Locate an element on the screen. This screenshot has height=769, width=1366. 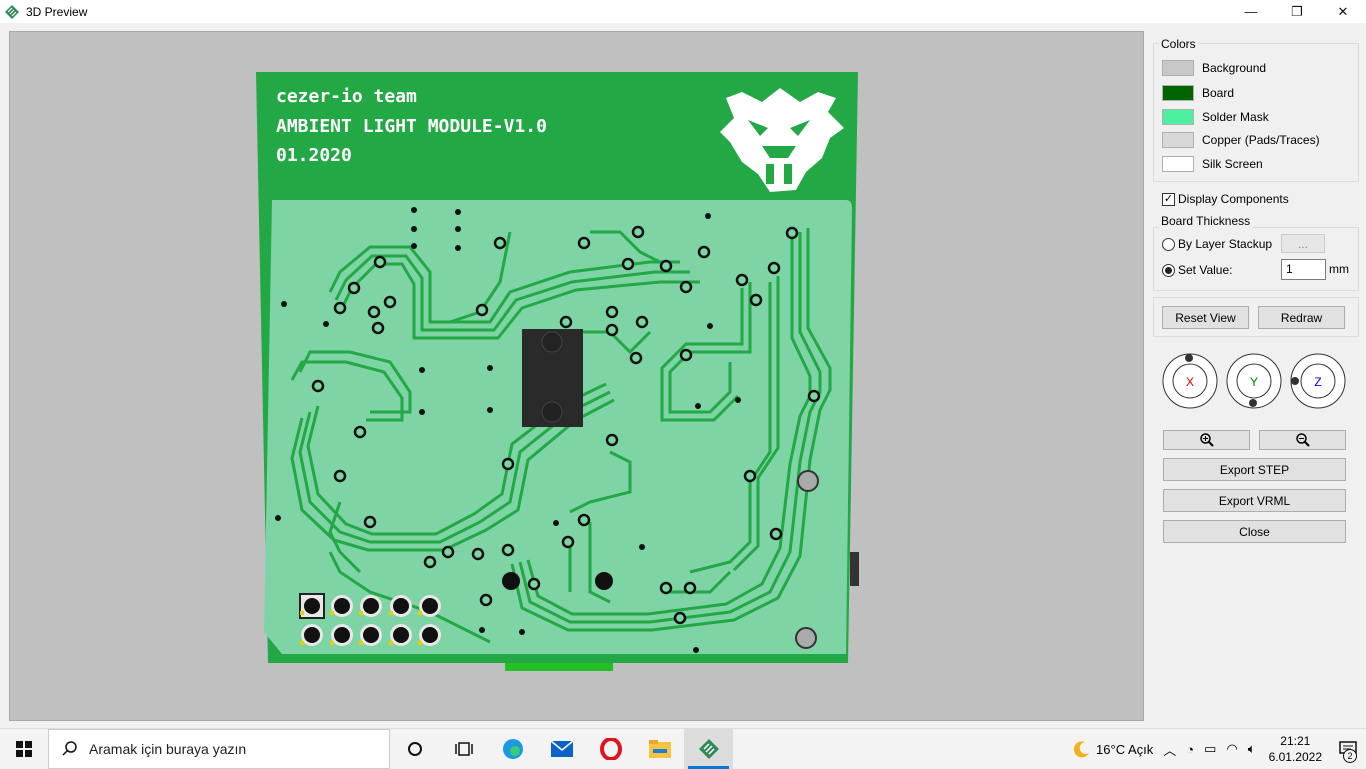
reset-view-button: Reset View is located at coordinates (1205, 317).